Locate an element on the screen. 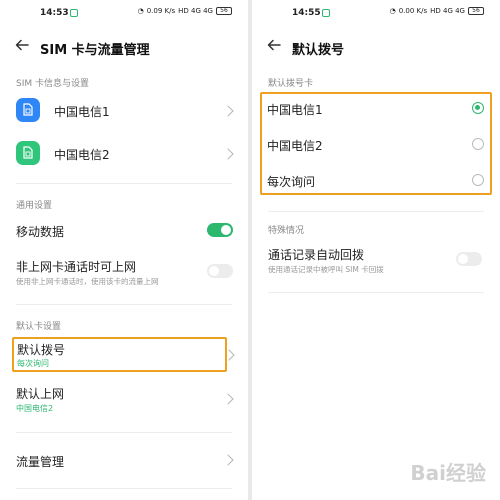 The width and height of the screenshot is (500, 500). net-speed: 0.09 K/s is located at coordinates (161, 11).